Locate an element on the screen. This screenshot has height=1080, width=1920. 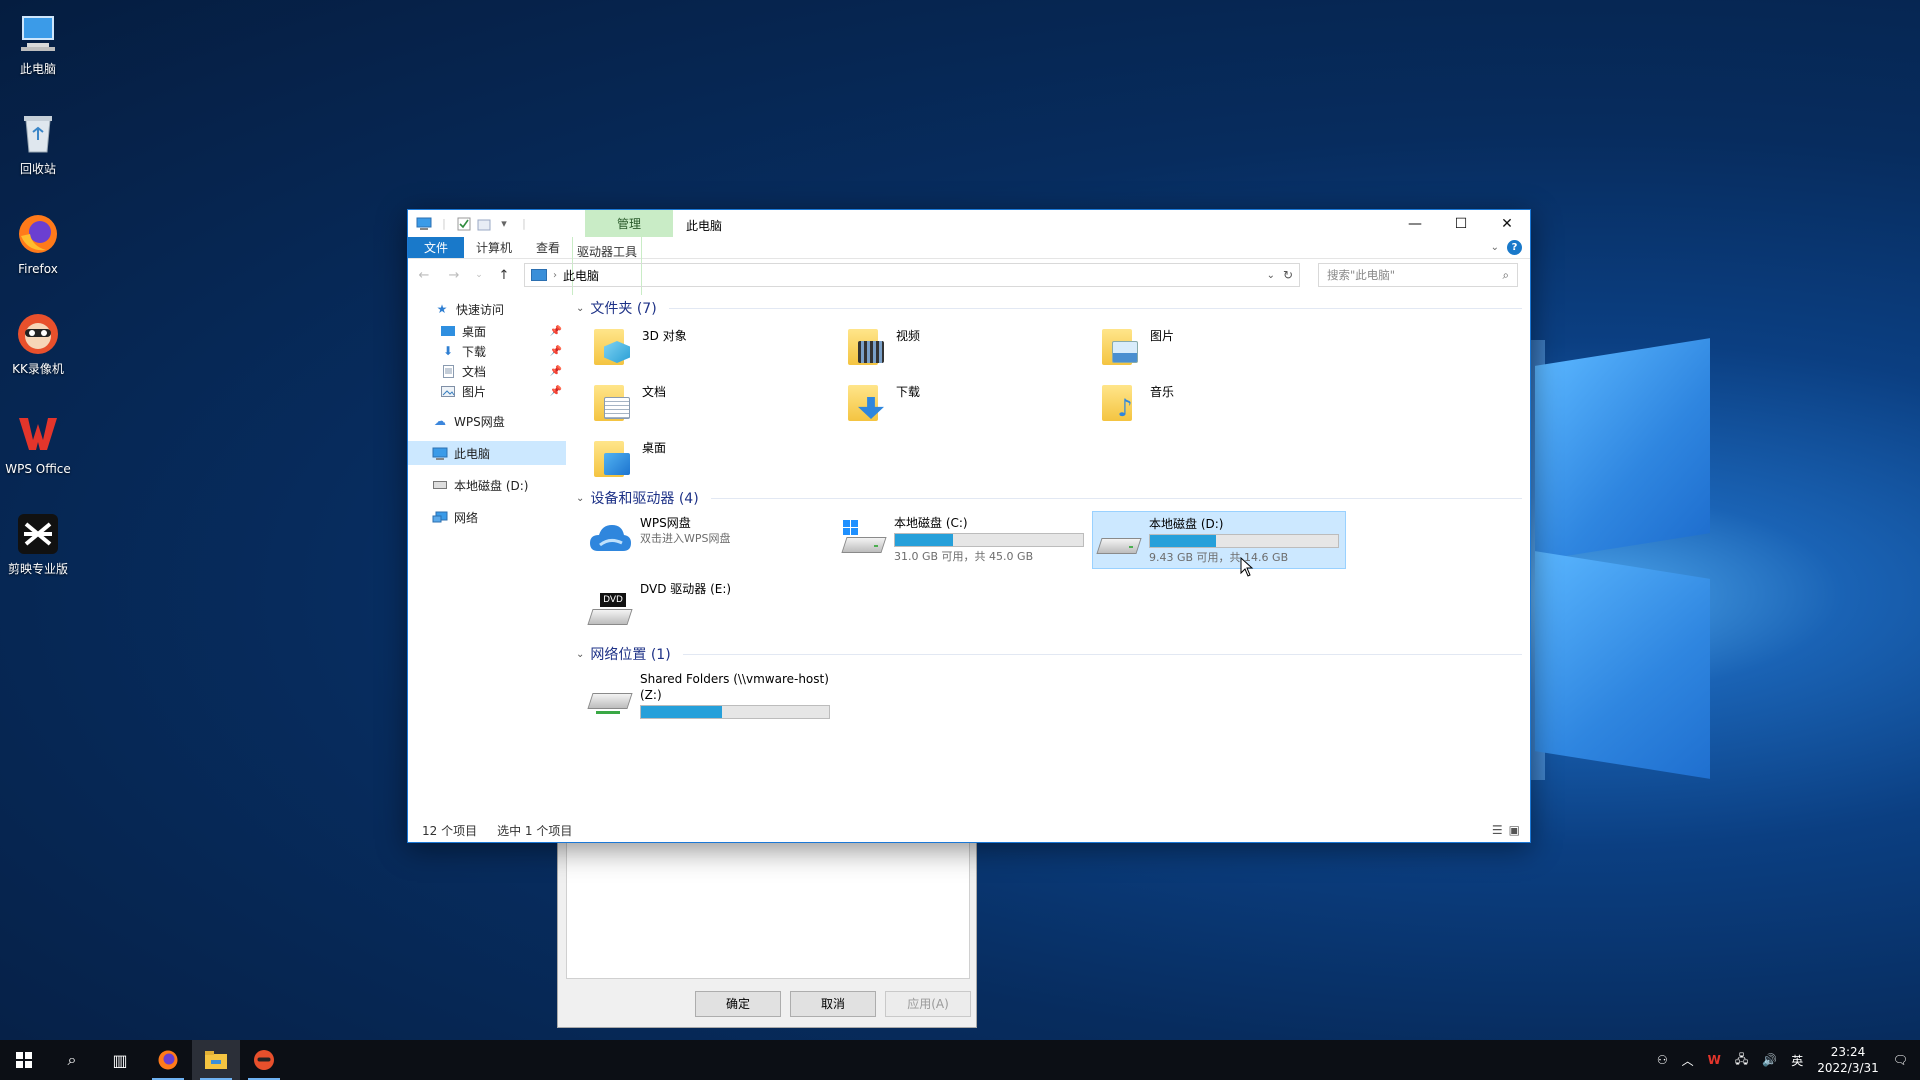
desktop-icon-wps-office: WPS Office is located at coordinates (38, 443).